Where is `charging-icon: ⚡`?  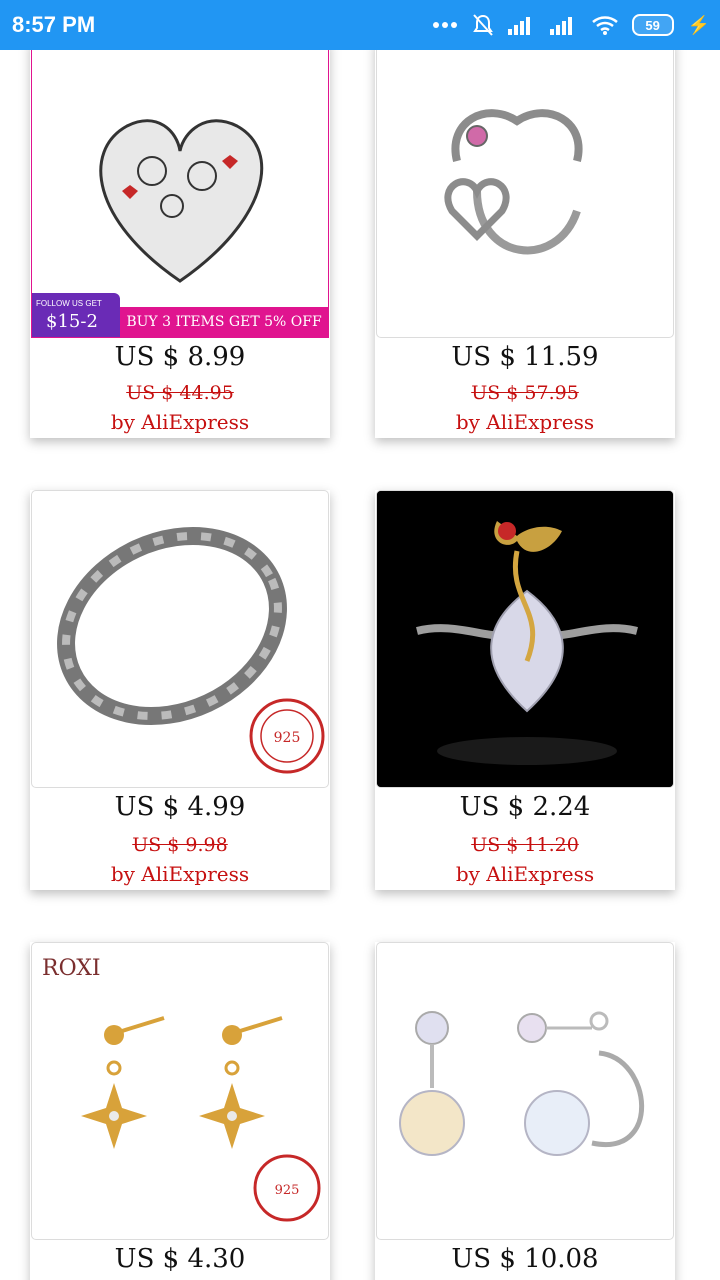
charging-icon: ⚡ is located at coordinates (698, 24).